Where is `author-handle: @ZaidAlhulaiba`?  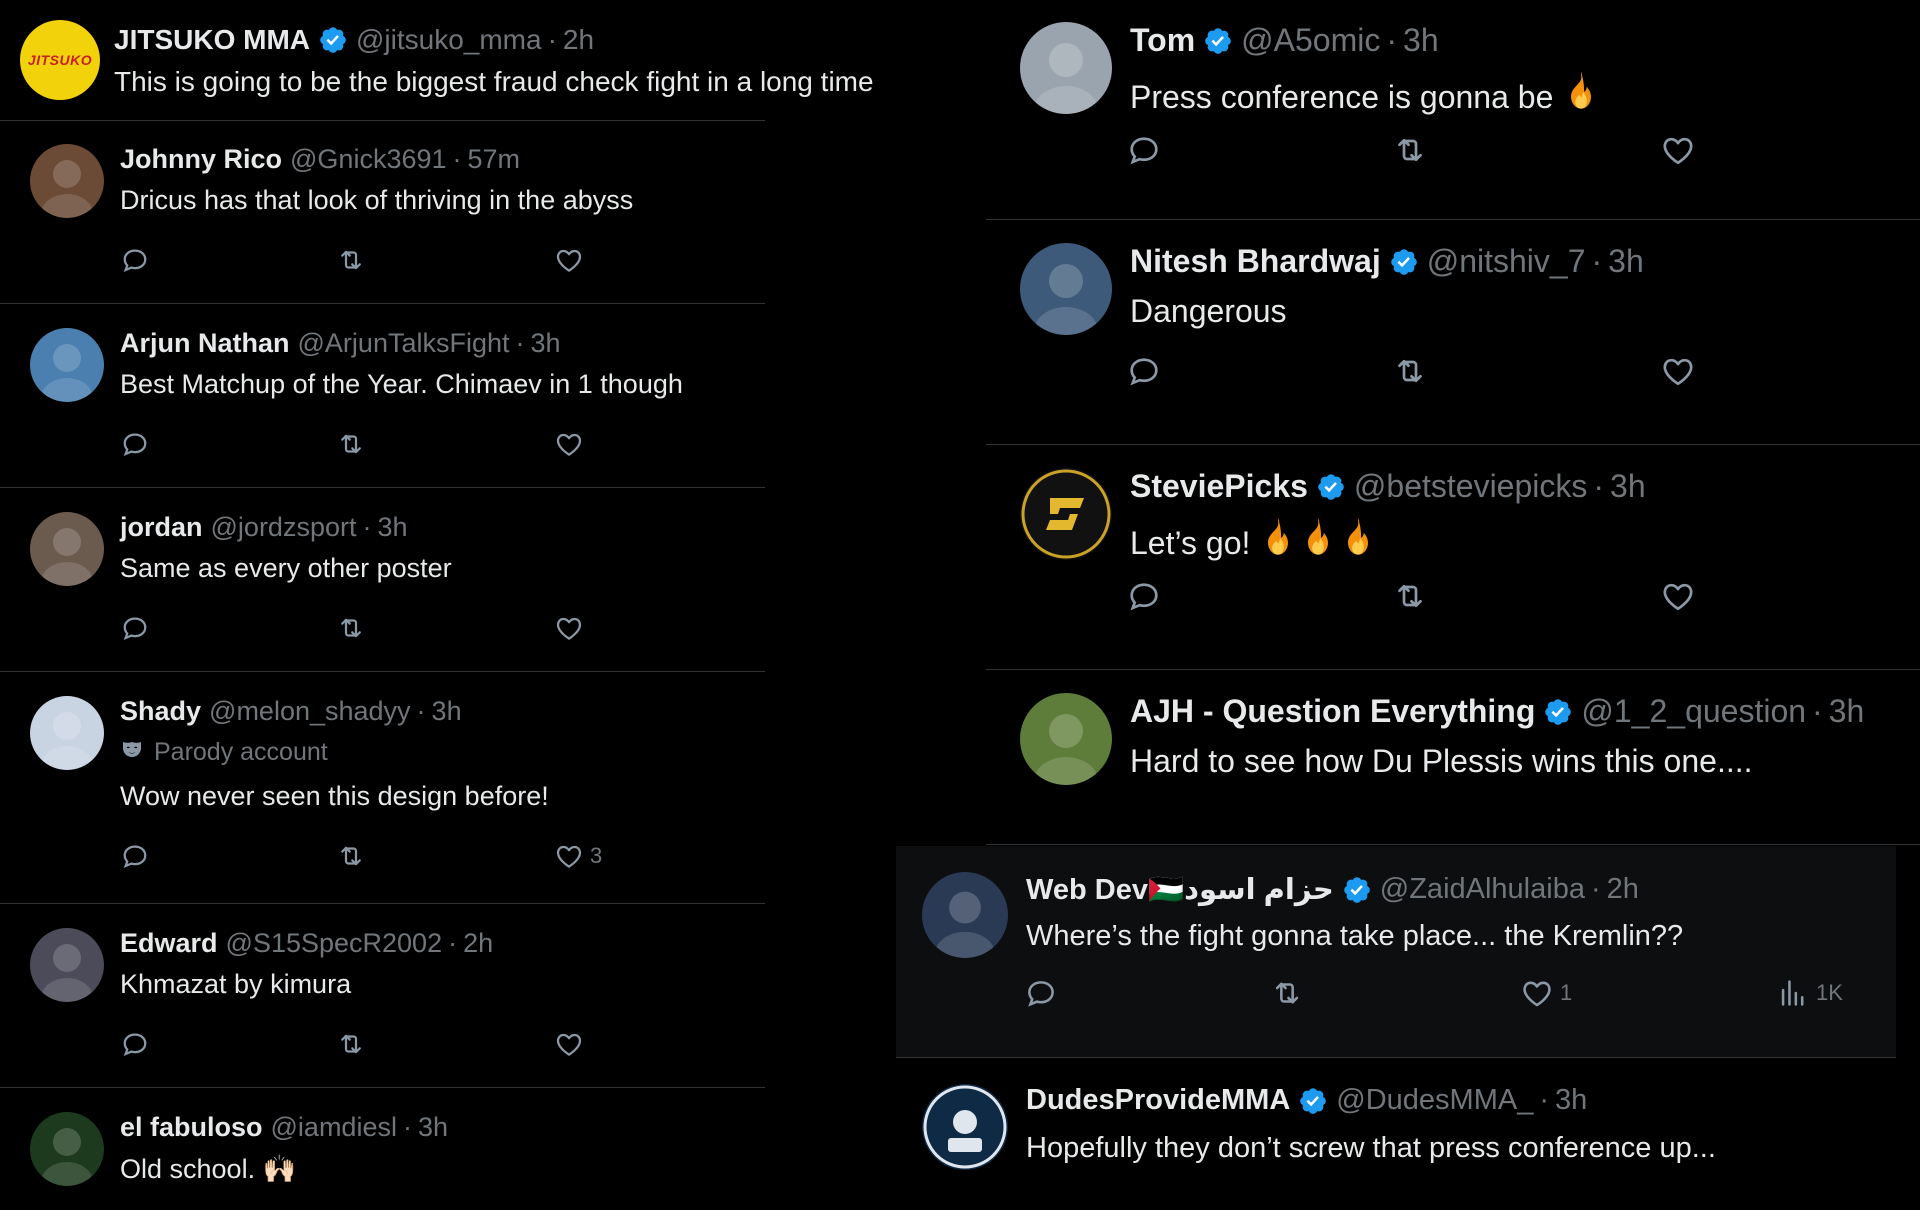 author-handle: @ZaidAlhulaiba is located at coordinates (1482, 889).